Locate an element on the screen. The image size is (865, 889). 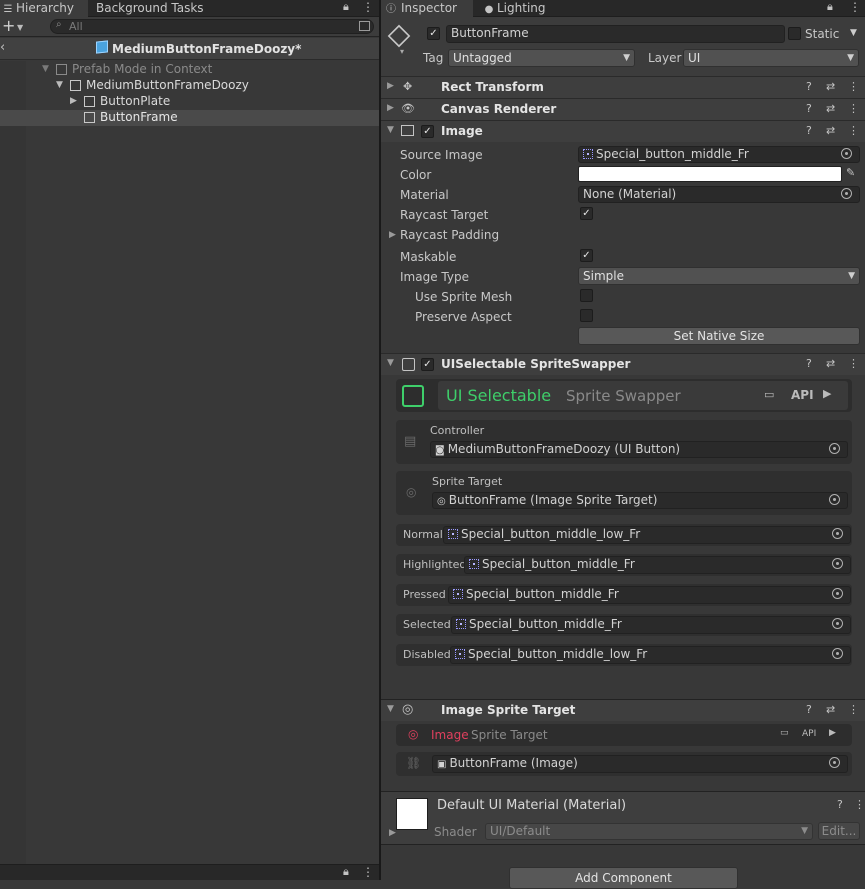
maskable-checkbox: ✓ is located at coordinates (586, 255).